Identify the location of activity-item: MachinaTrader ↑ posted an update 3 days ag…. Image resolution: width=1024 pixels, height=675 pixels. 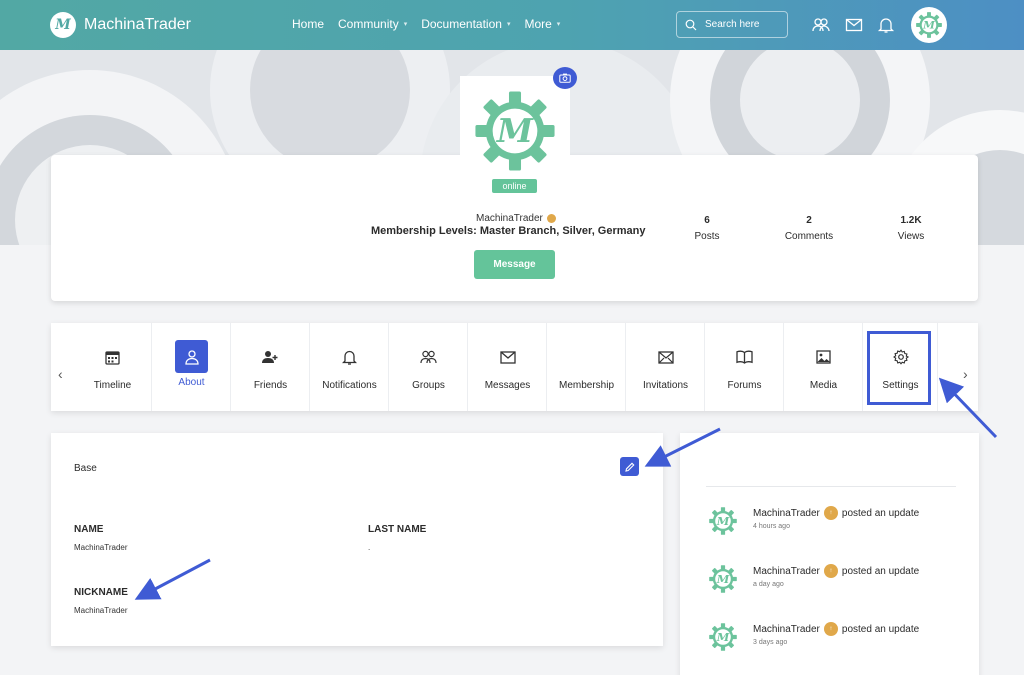
(813, 637).